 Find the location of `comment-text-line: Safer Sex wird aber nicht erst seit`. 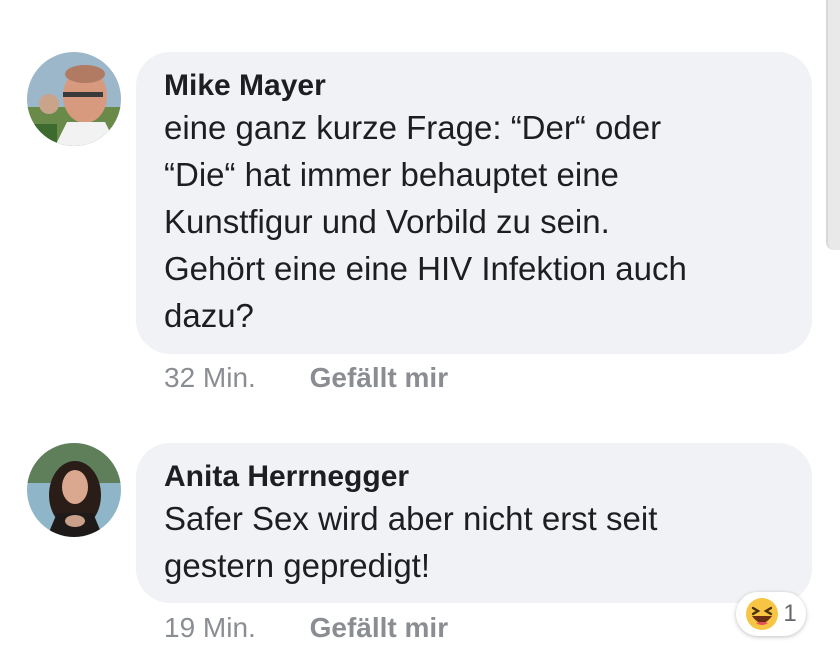

comment-text-line: Safer Sex wird aber nicht erst seit is located at coordinates (411, 518).